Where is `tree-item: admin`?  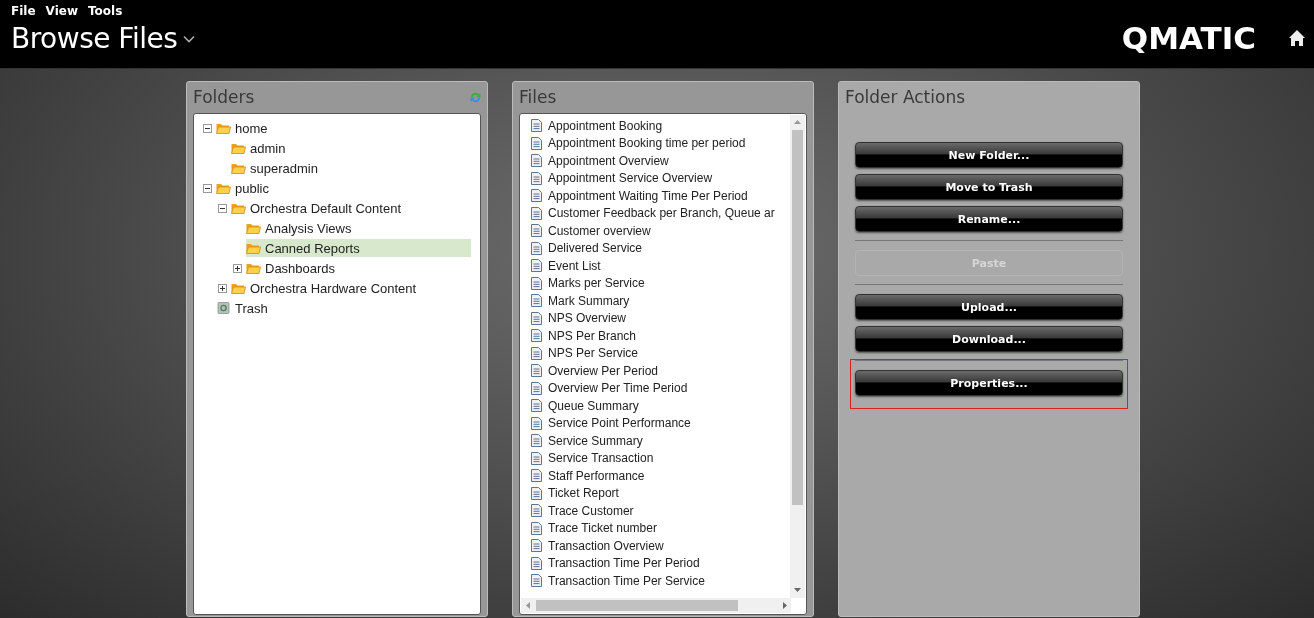 tree-item: admin is located at coordinates (260, 148).